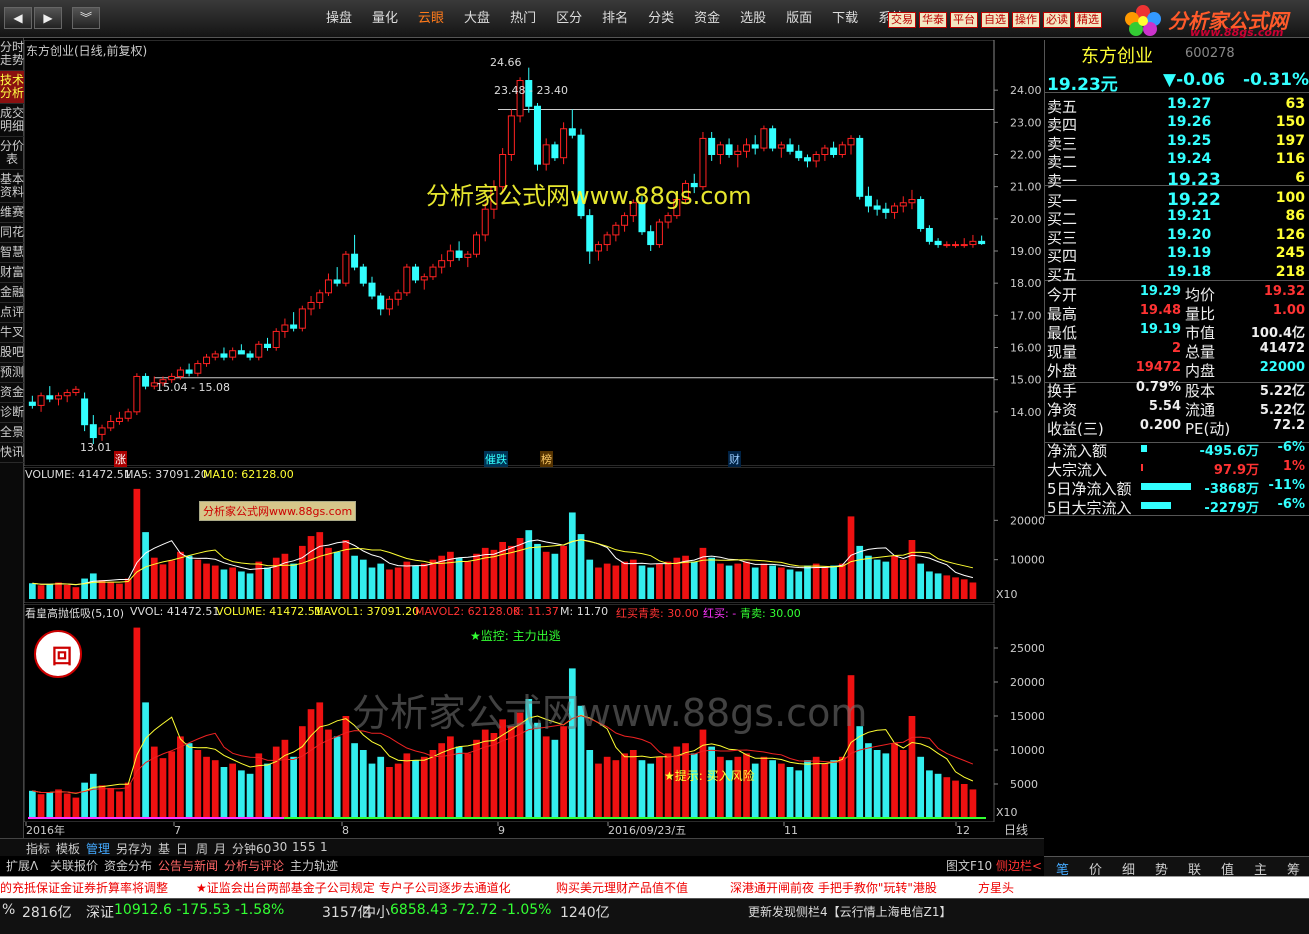 This screenshot has height=934, width=1309. Describe the element at coordinates (254, 865) in the screenshot. I see `bottombar2-item-4: 分析与评论` at that location.